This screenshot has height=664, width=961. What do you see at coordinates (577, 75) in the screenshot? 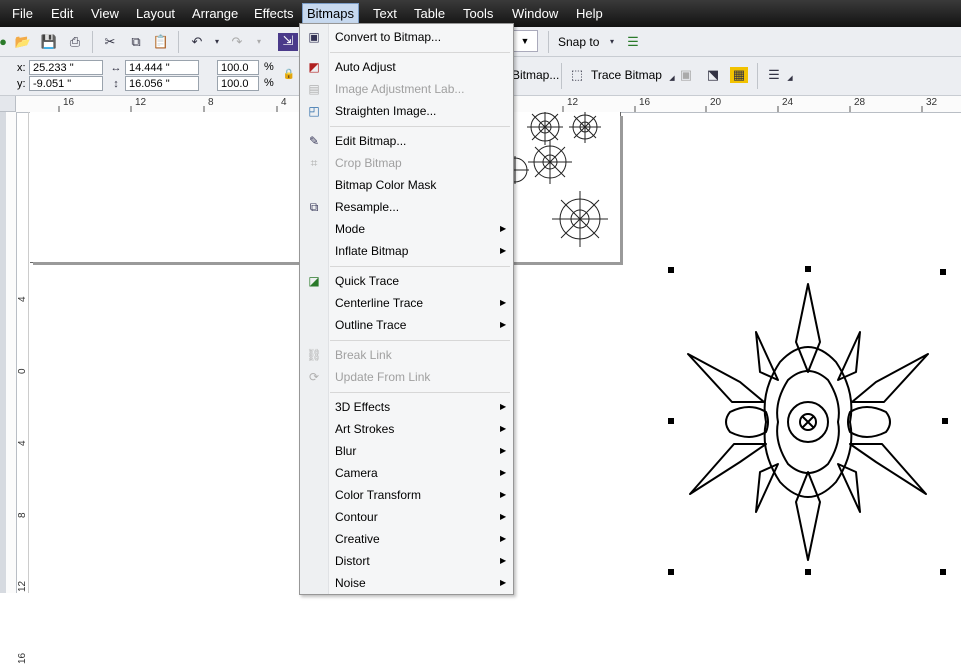
I see `trace-bitmap-icon: ⬚` at bounding box center [577, 75].